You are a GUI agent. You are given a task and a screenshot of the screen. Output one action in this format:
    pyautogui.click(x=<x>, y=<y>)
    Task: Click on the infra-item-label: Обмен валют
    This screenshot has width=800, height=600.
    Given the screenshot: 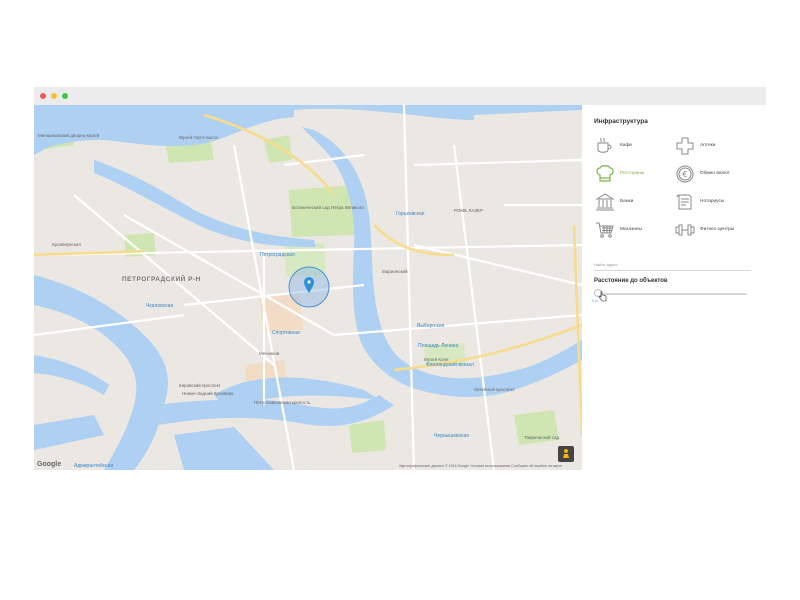 What is the action you would take?
    pyautogui.click(x=715, y=173)
    